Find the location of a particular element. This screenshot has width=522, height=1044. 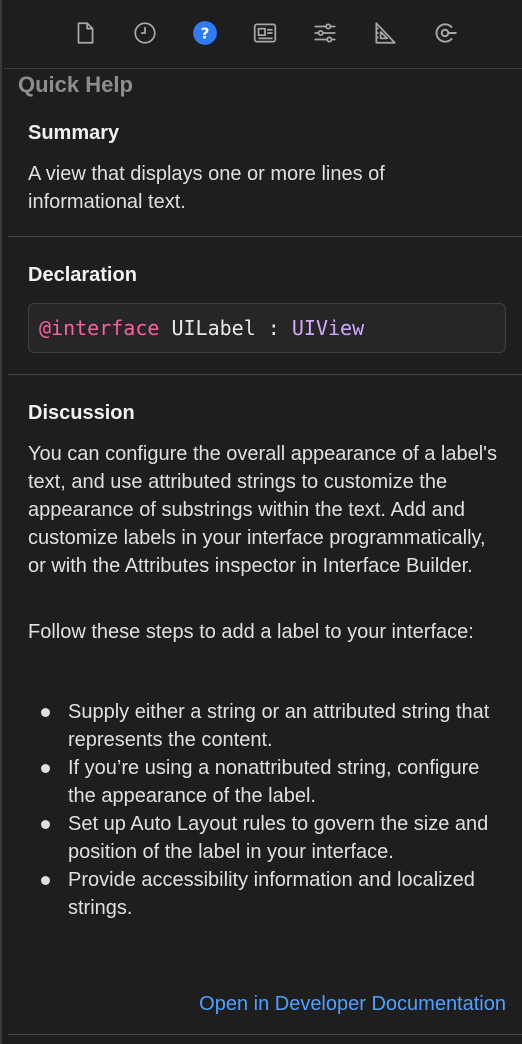

inspector-tab-bar: ? is located at coordinates (263, 34).